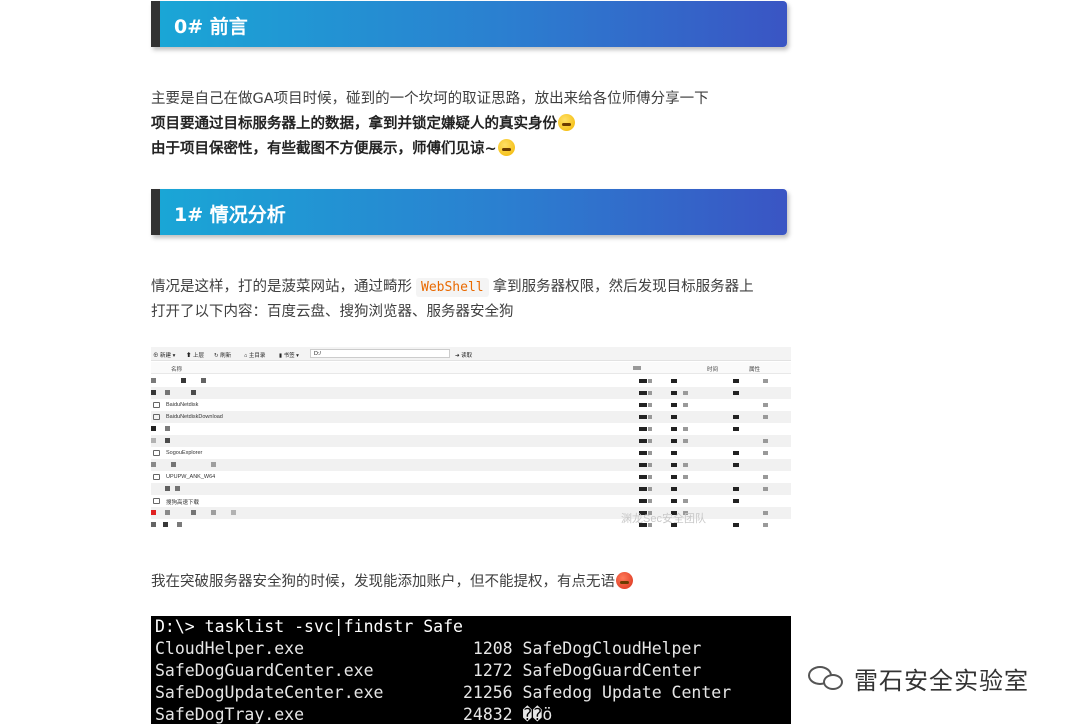 This screenshot has width=1080, height=724. Describe the element at coordinates (257, 356) in the screenshot. I see `home-label: 主目录` at that location.